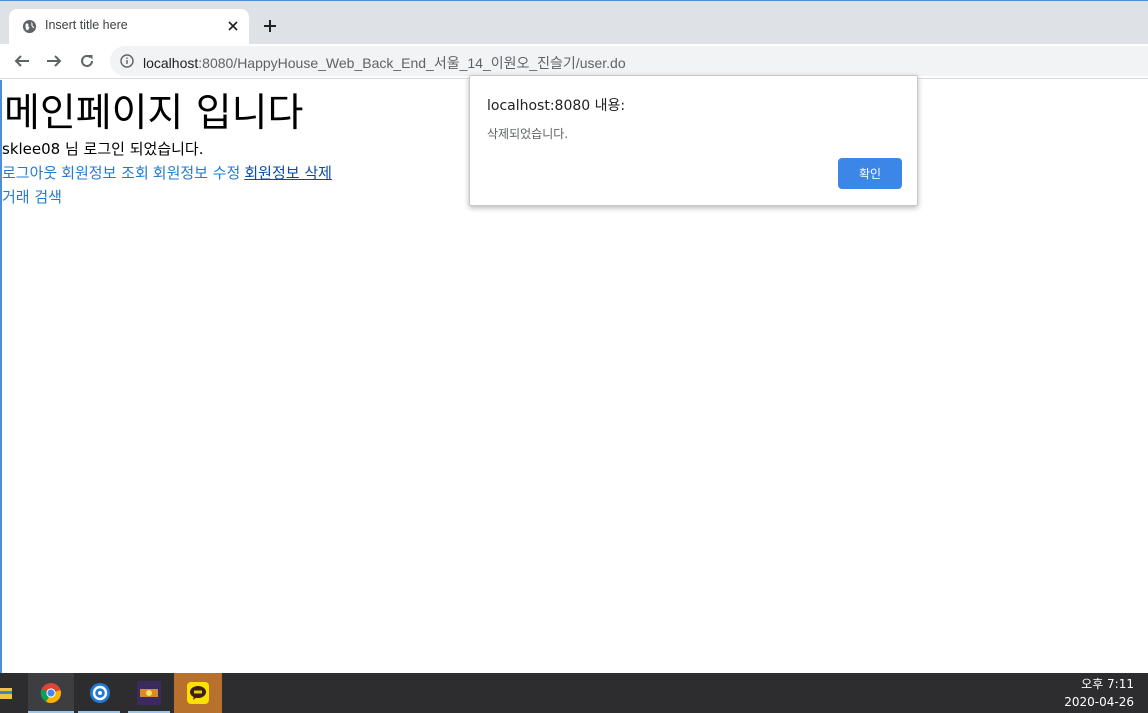 The image size is (1148, 713). What do you see at coordinates (129, 27) in the screenshot?
I see `browser-tab: Insert title here` at bounding box center [129, 27].